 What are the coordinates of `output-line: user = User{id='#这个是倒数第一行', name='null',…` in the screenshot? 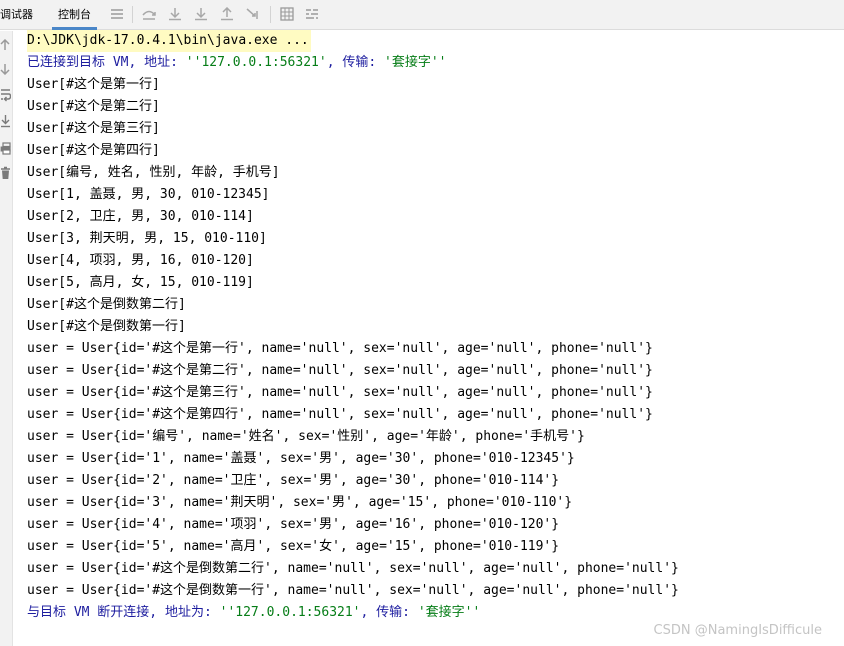 It's located at (353, 590).